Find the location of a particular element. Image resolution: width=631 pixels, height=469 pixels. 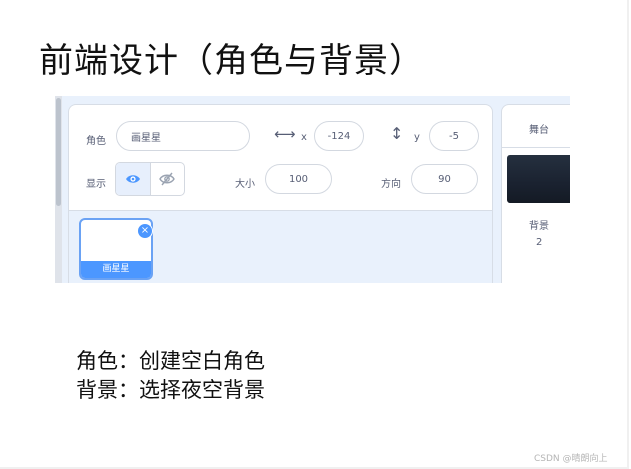

delete-sprite-button: × is located at coordinates (145, 231).